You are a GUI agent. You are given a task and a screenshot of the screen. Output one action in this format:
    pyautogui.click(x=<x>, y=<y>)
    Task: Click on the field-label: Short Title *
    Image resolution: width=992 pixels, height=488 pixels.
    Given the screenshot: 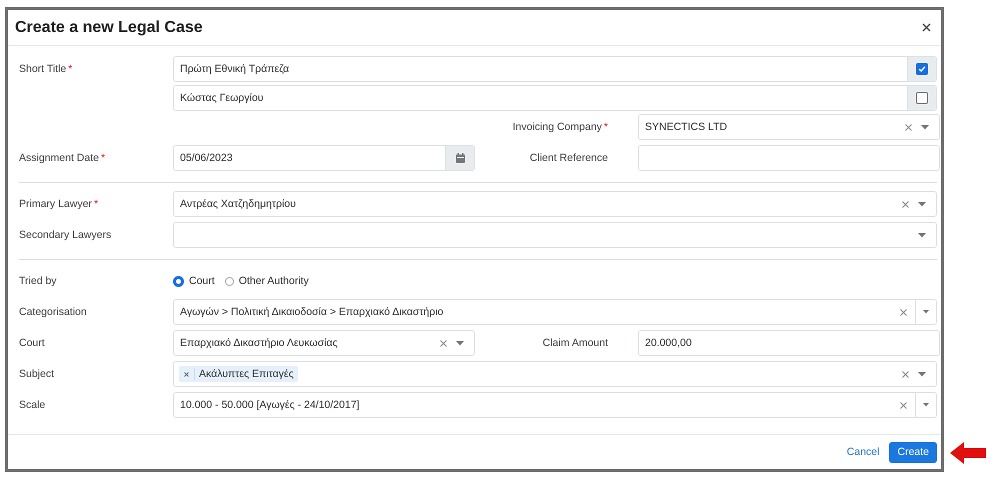 What is the action you would take?
    pyautogui.click(x=45, y=69)
    